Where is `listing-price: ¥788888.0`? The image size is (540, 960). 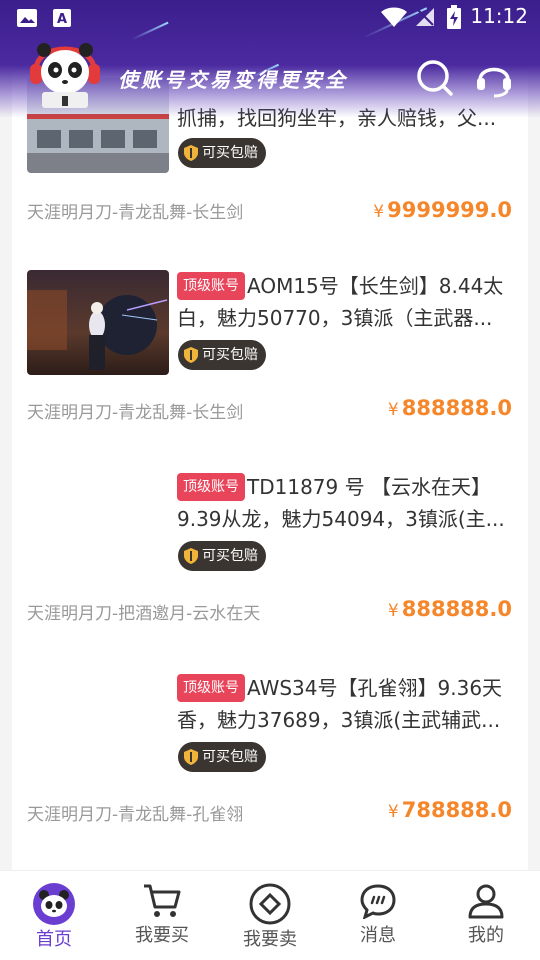 listing-price: ¥788888.0 is located at coordinates (449, 810).